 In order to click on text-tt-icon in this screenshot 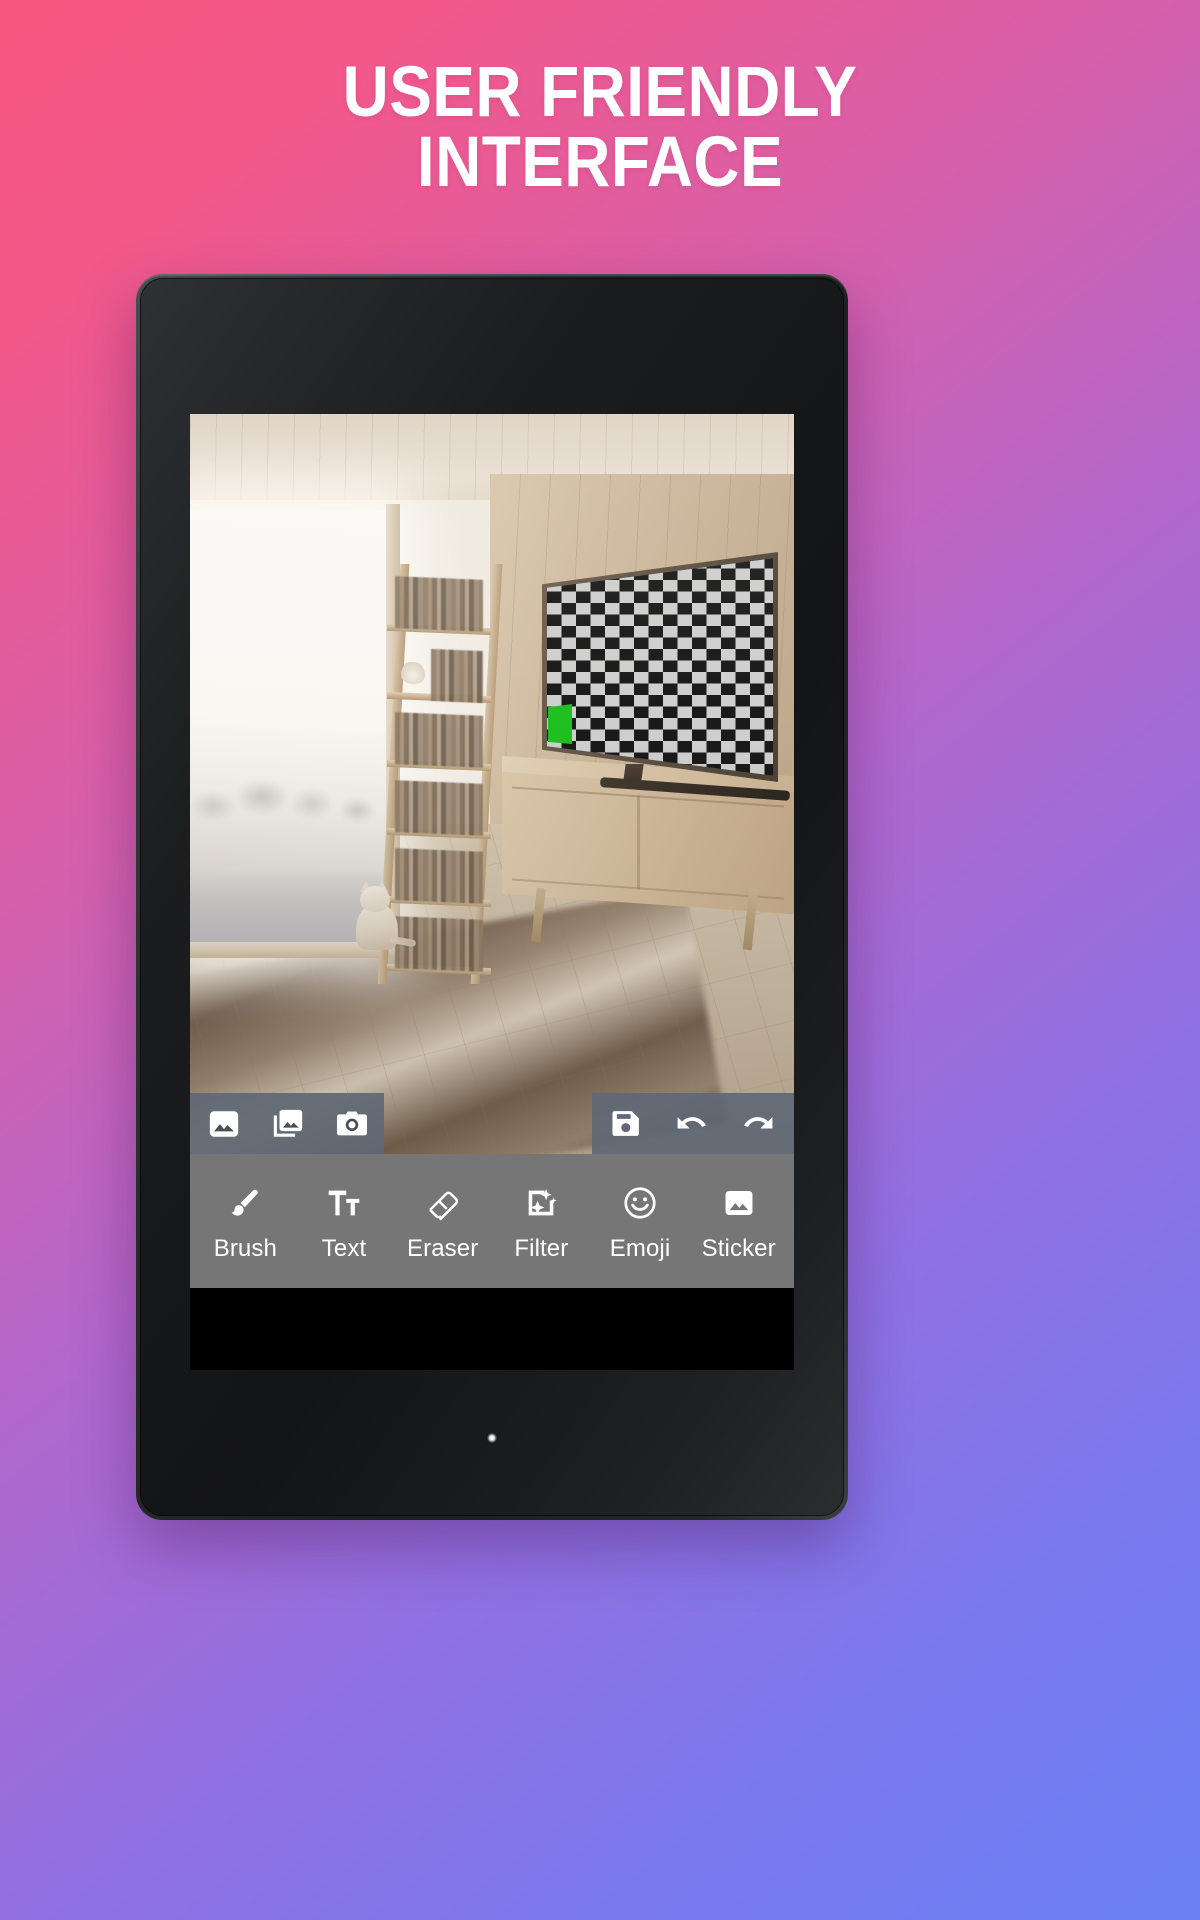, I will do `click(344, 1203)`.